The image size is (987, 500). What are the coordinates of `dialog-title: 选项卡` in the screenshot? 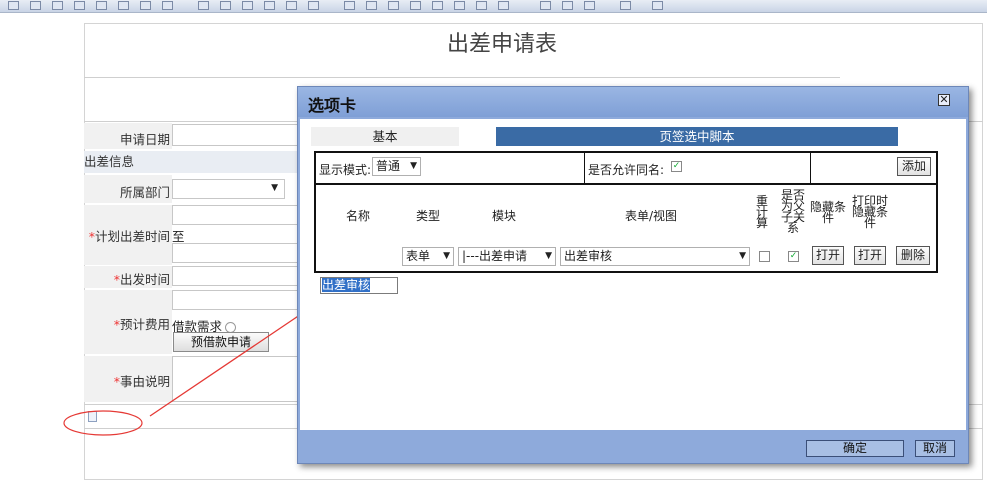 It's located at (332, 105).